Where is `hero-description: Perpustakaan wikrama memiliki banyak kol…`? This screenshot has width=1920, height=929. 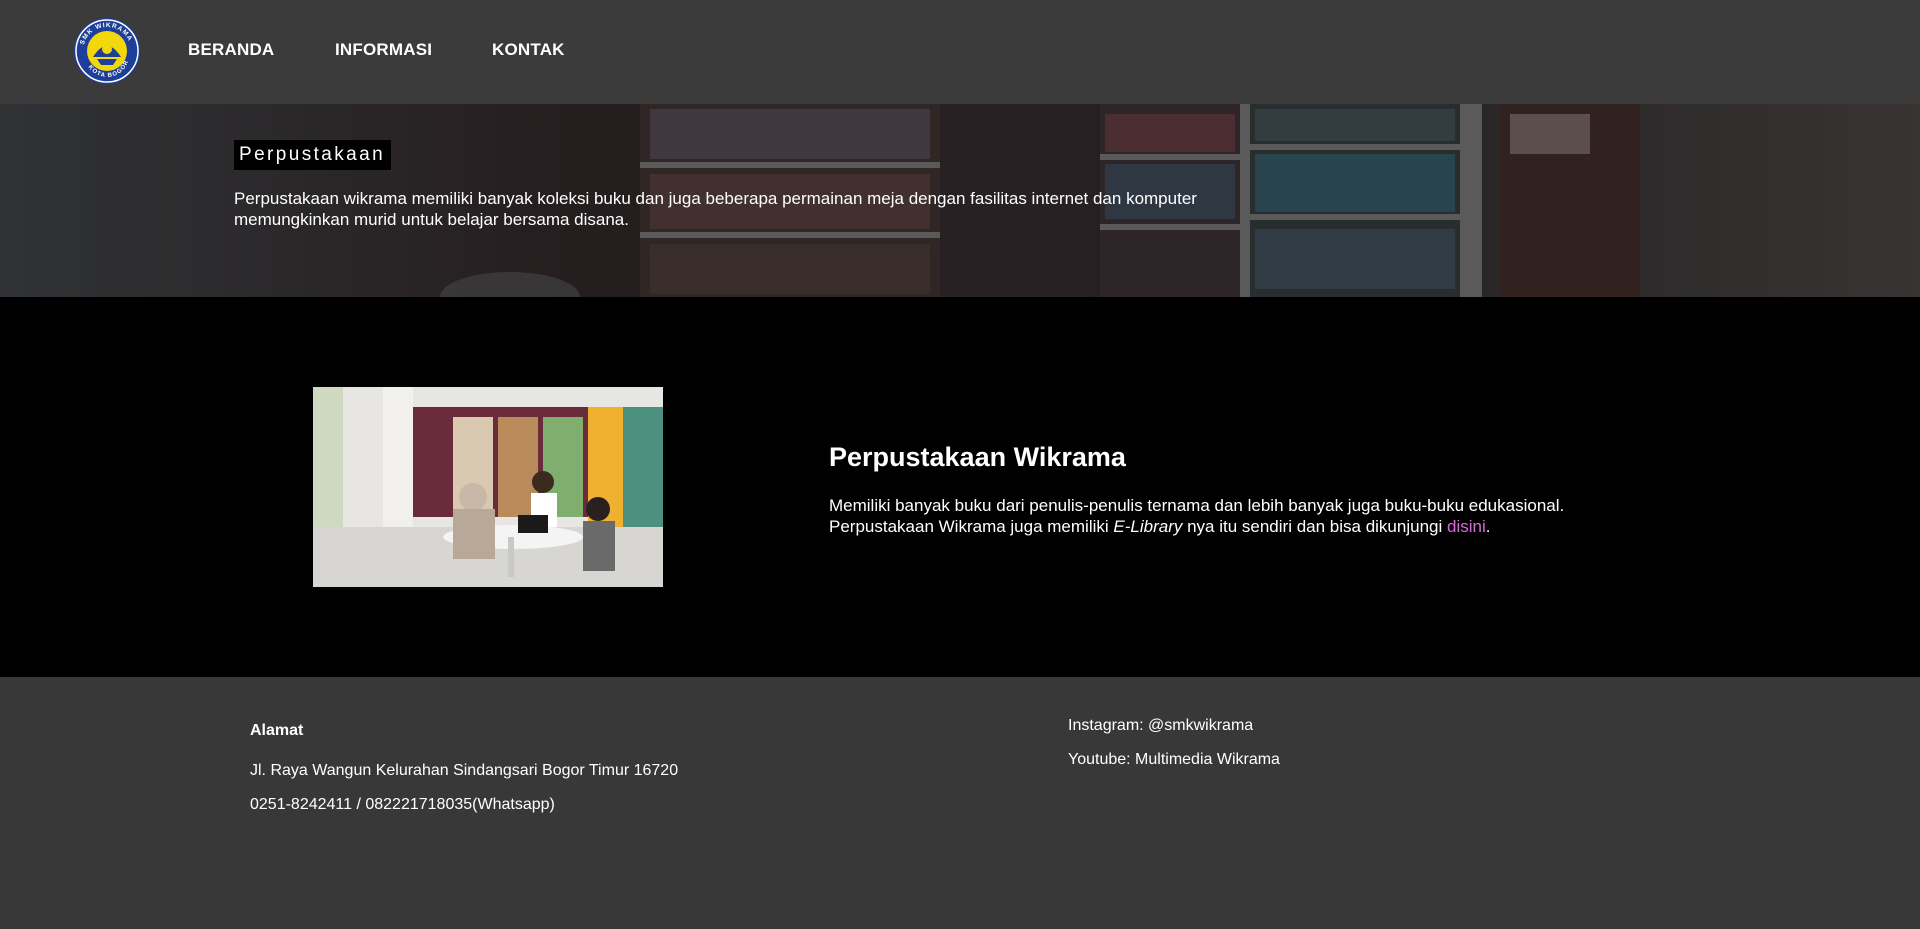 hero-description: Perpustakaan wikrama memiliki banyak kol… is located at coordinates (715, 209).